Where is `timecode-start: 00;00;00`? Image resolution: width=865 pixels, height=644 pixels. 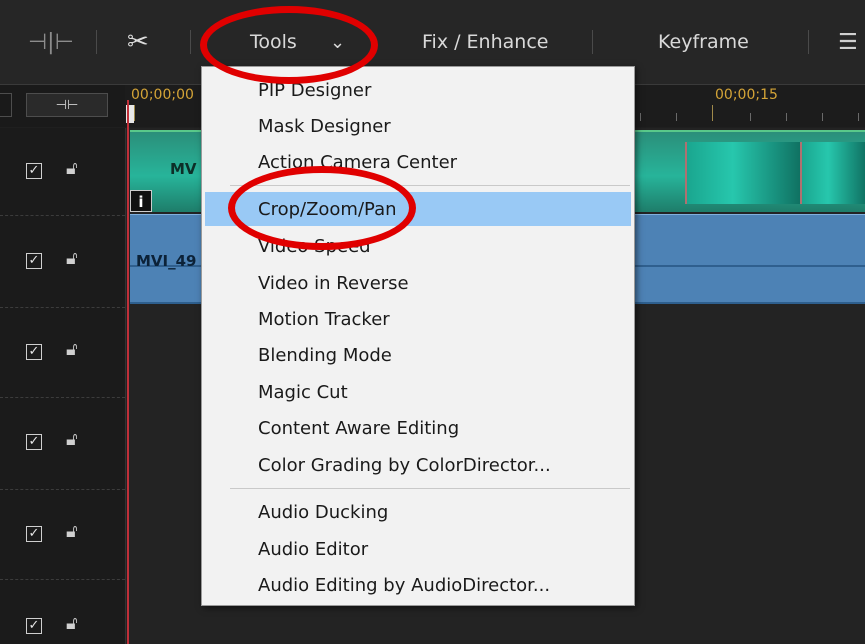
timecode-start: 00;00;00 is located at coordinates (162, 95).